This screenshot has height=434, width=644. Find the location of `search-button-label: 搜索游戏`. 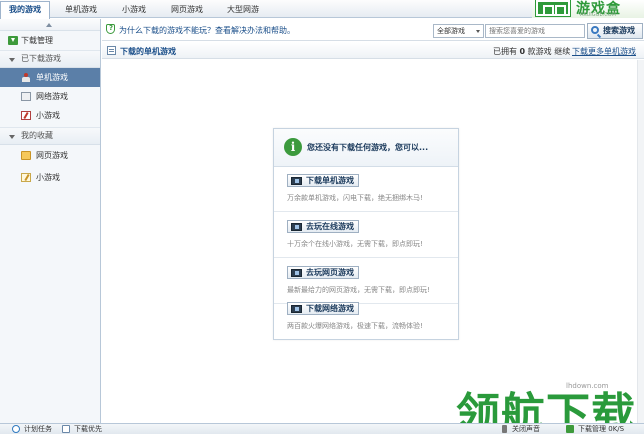

search-button-label: 搜索游戏 is located at coordinates (619, 30).